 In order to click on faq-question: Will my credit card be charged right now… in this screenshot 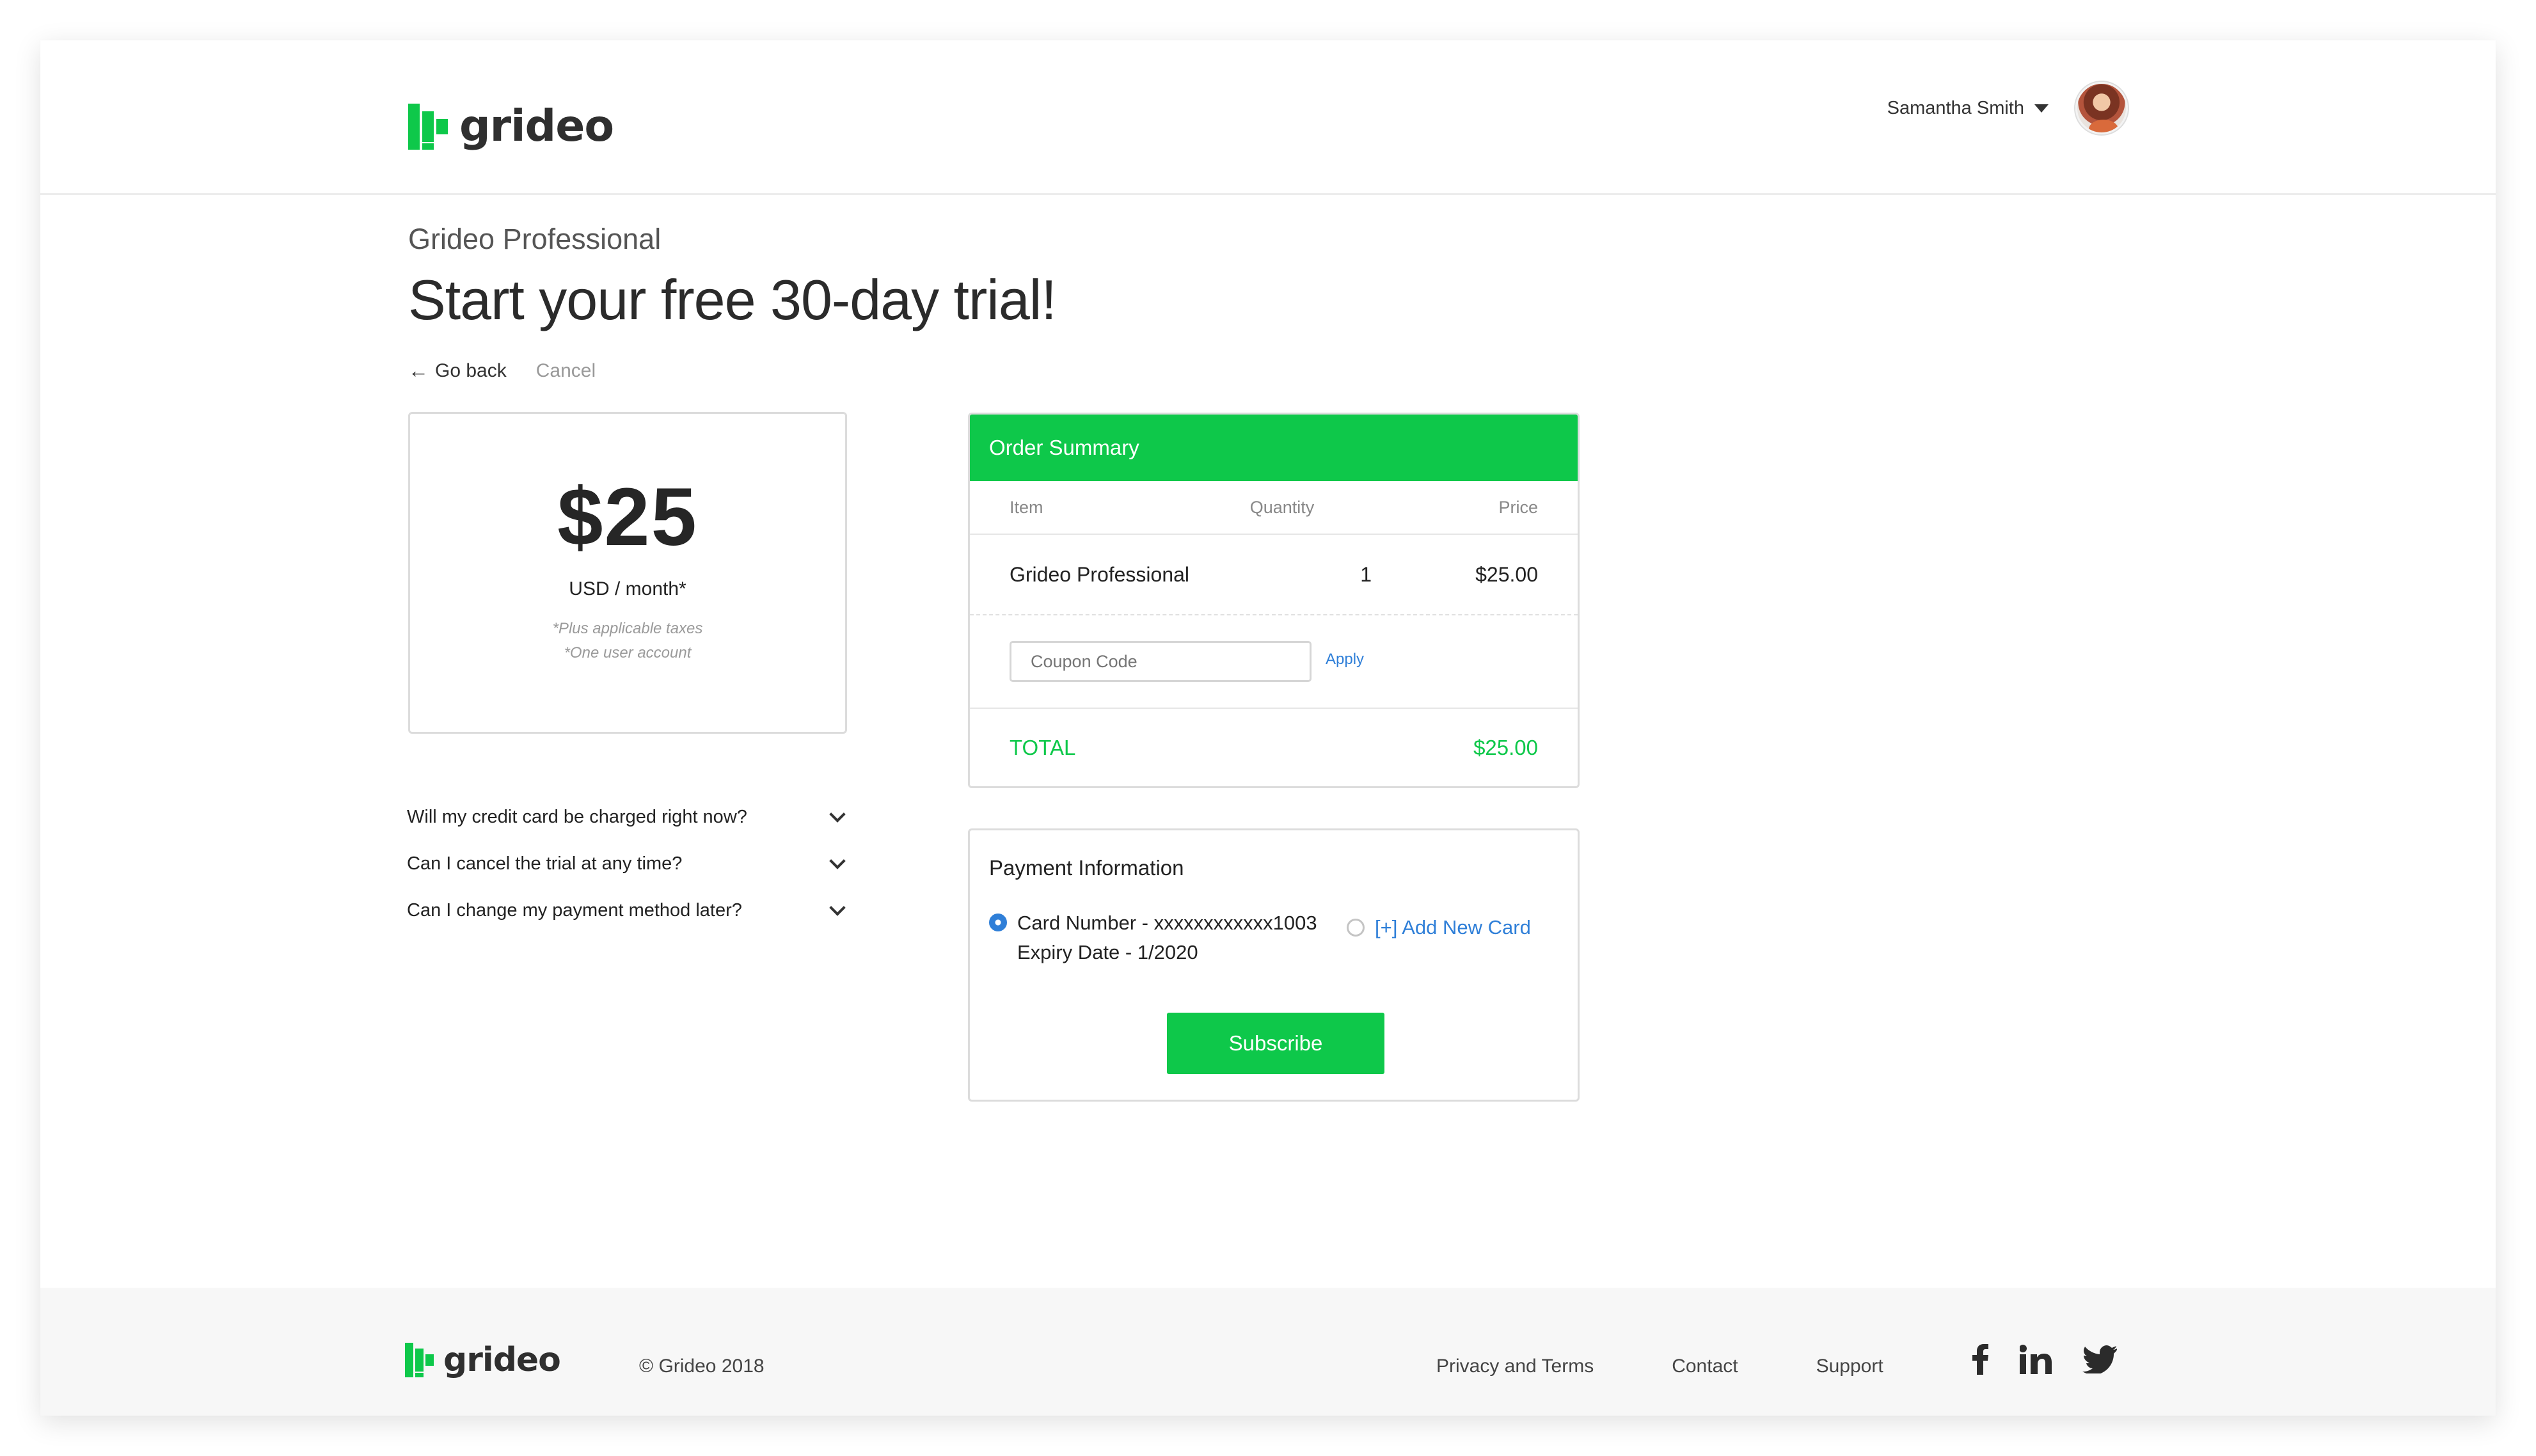, I will do `click(577, 817)`.